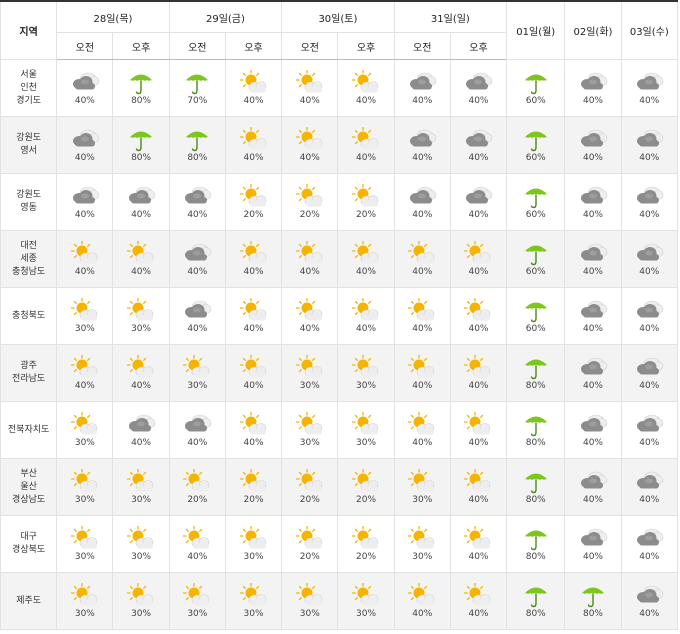 The image size is (680, 634). What do you see at coordinates (339, 601) in the screenshot?
I see `table-row: 제주도 30% 30% 30% 30% 30% 30% 40% 40% 80% 80% 40%` at bounding box center [339, 601].